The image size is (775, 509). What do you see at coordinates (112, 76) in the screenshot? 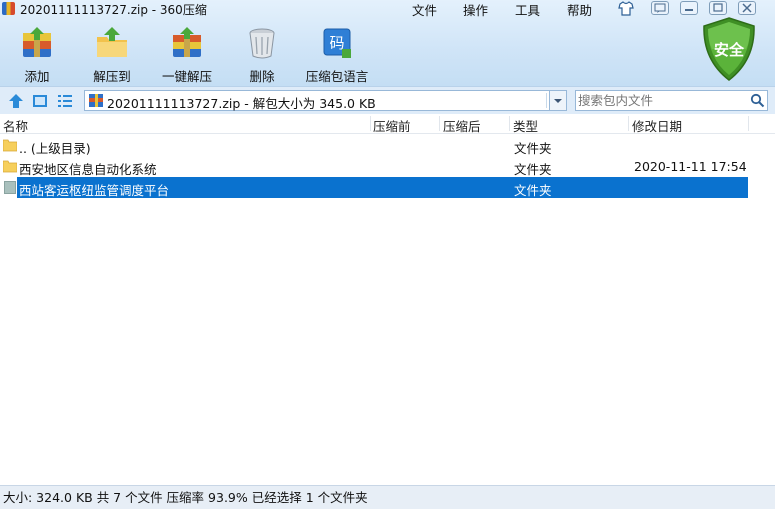
I see `extract-to-label: 解压到` at bounding box center [112, 76].